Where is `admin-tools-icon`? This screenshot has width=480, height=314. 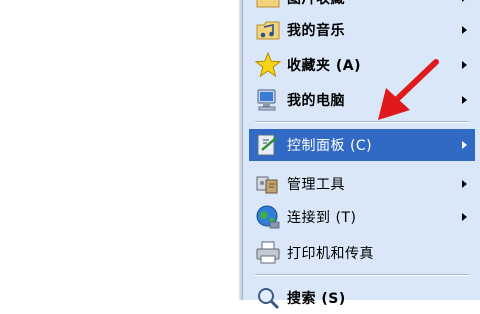
admin-tools-icon is located at coordinates (267, 185).